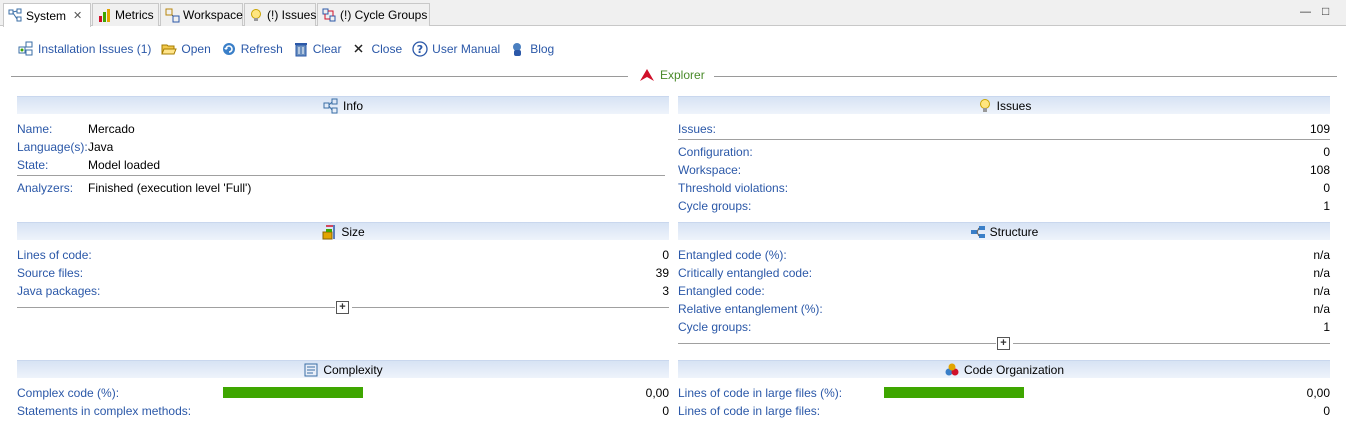 The image size is (1346, 423). What do you see at coordinates (176, 307) in the screenshot?
I see `size-expand-separator-left` at bounding box center [176, 307].